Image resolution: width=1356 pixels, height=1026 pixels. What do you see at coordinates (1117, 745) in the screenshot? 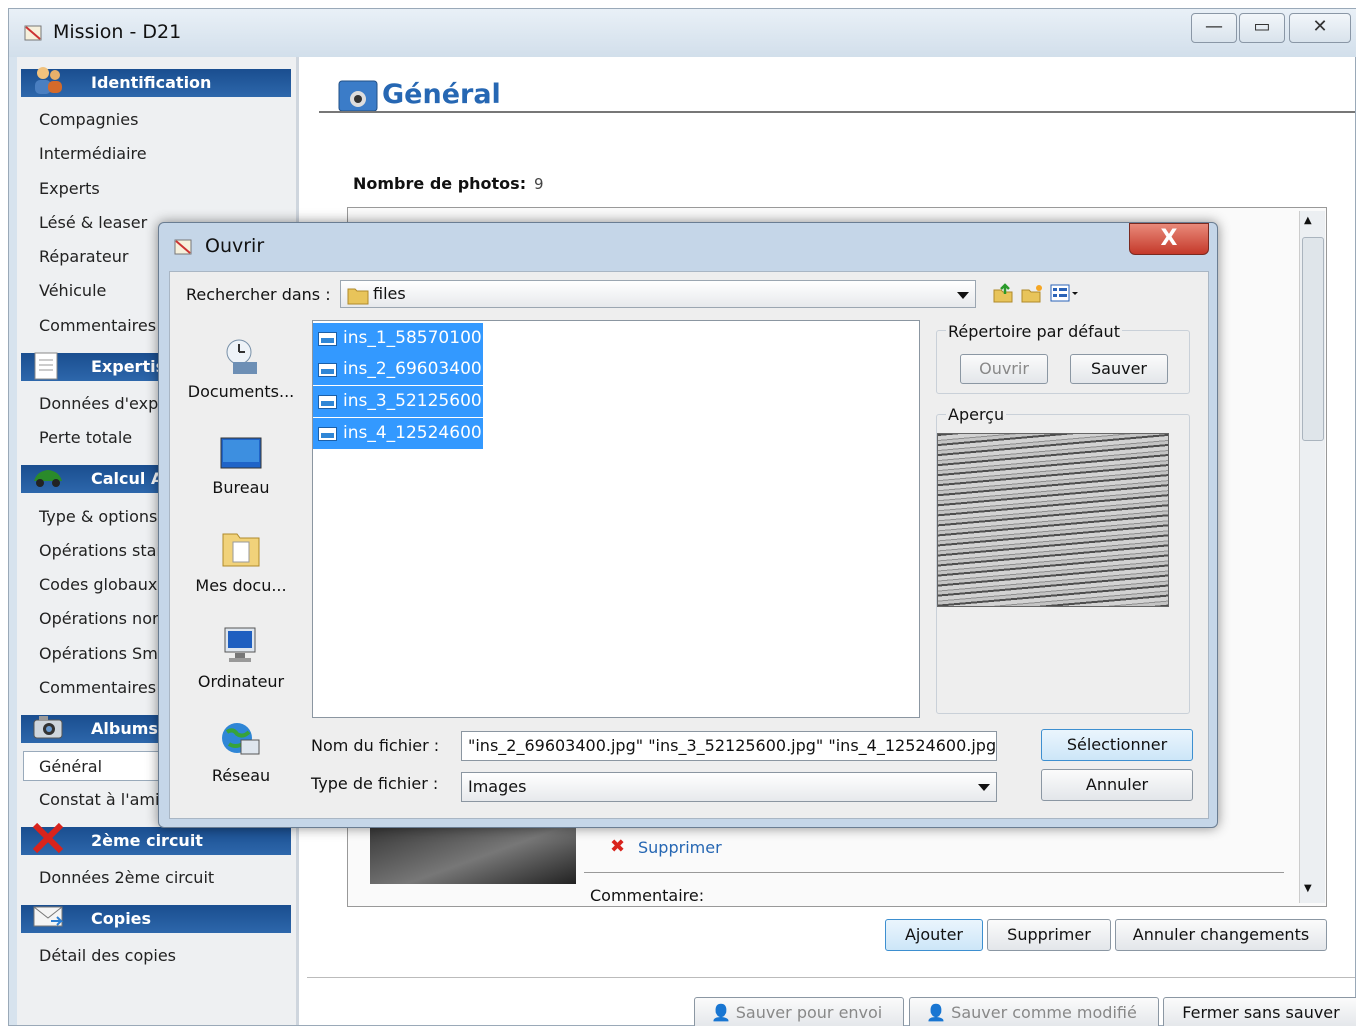
I see `select-button: Sélectionner` at bounding box center [1117, 745].